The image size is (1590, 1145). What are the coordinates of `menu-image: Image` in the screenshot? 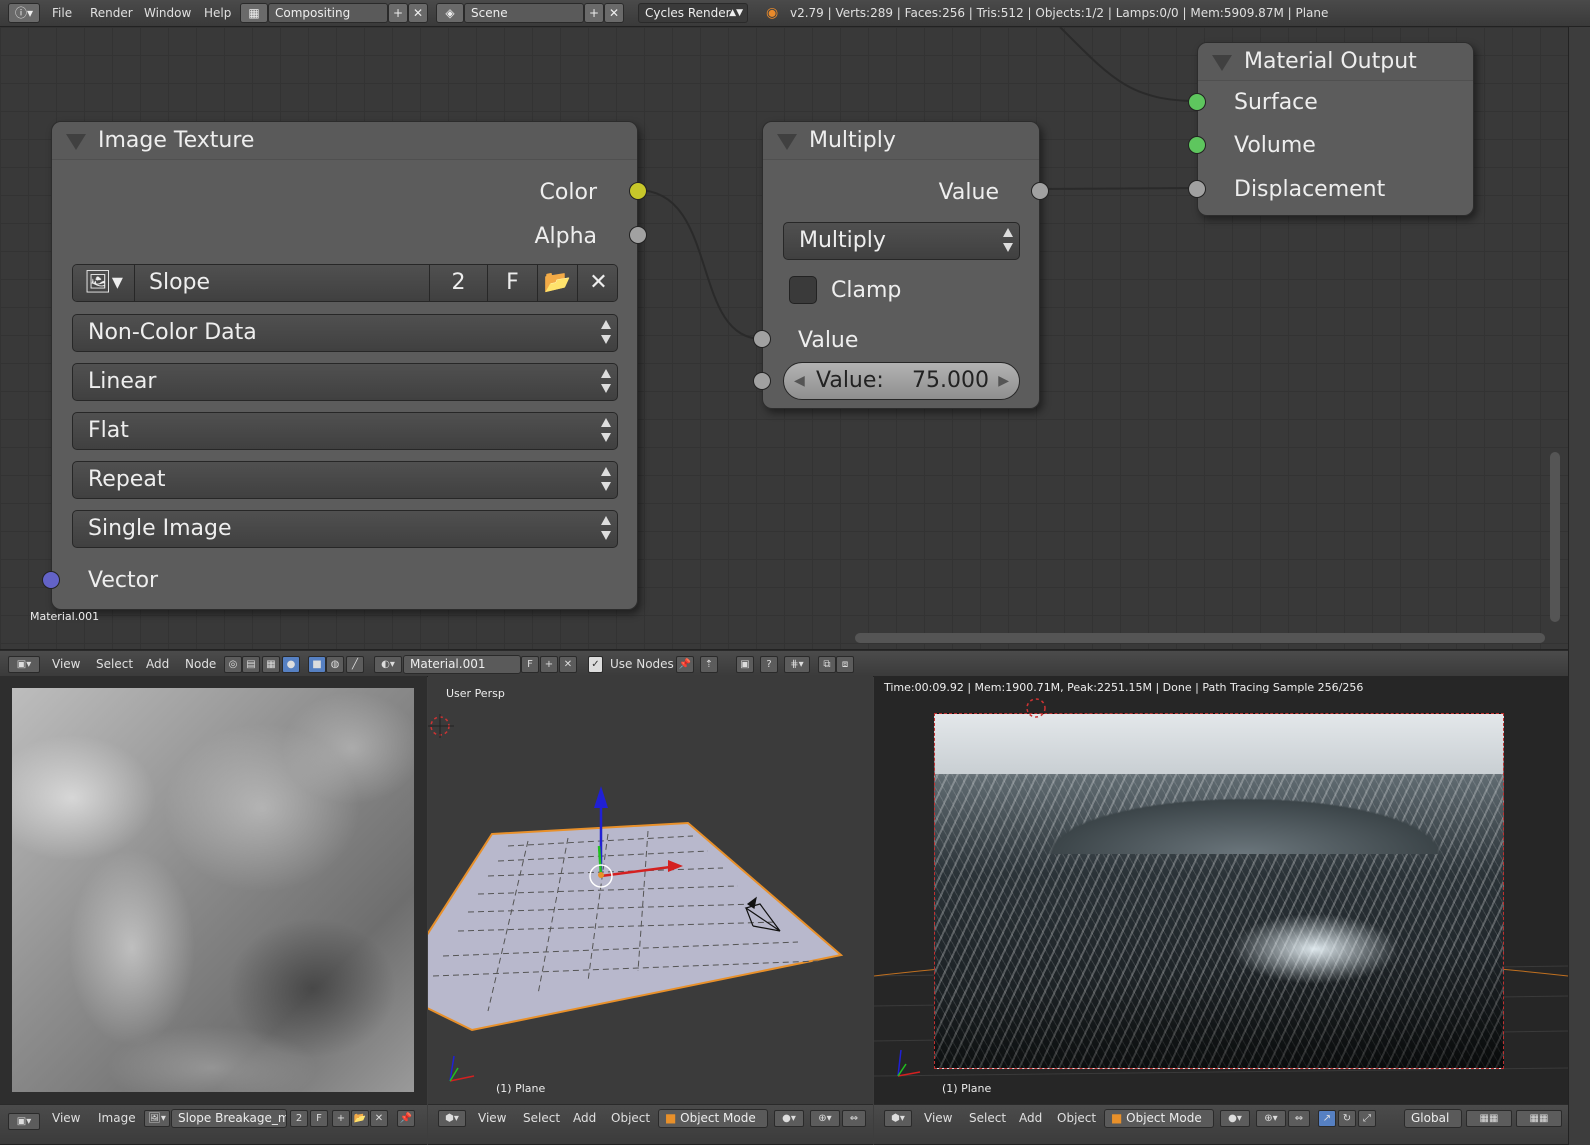 It's located at (117, 1118).